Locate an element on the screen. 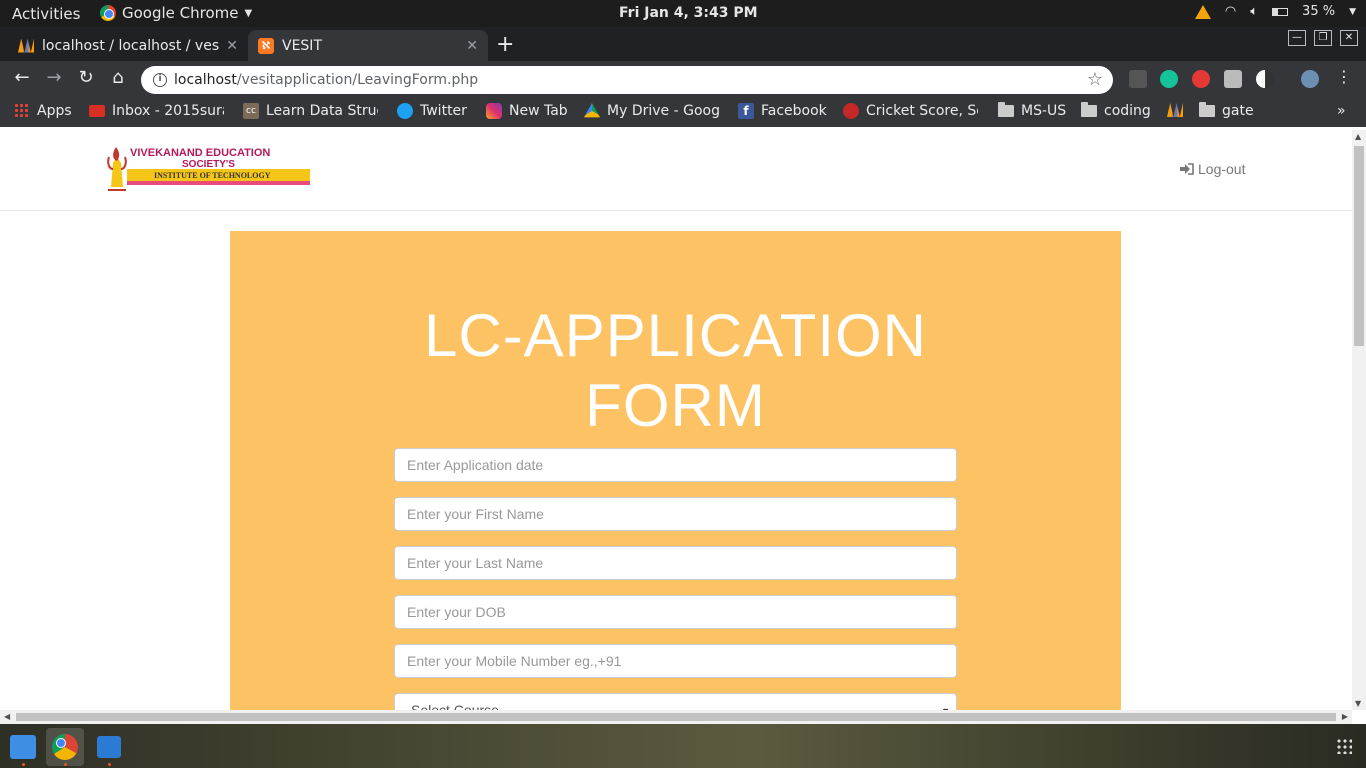 The image size is (1366, 768). chrome-icon is located at coordinates (108, 13).